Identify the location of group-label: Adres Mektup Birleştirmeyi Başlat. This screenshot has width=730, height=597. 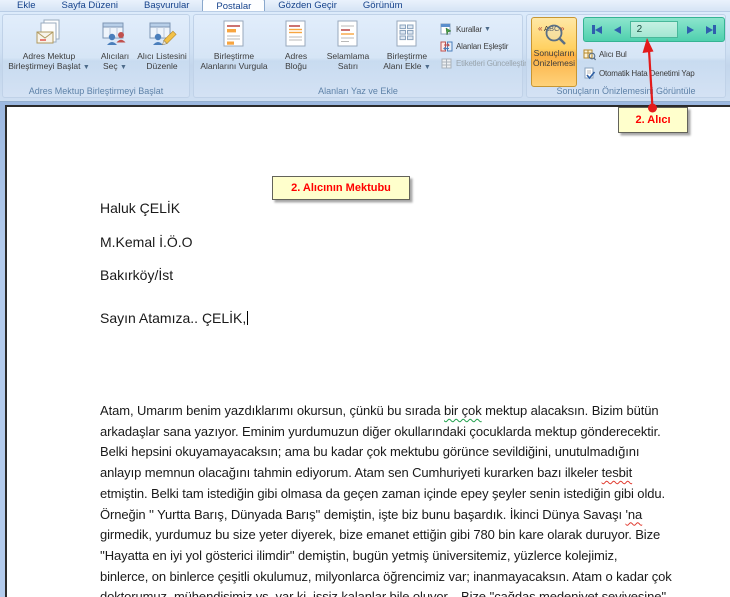
(96, 91).